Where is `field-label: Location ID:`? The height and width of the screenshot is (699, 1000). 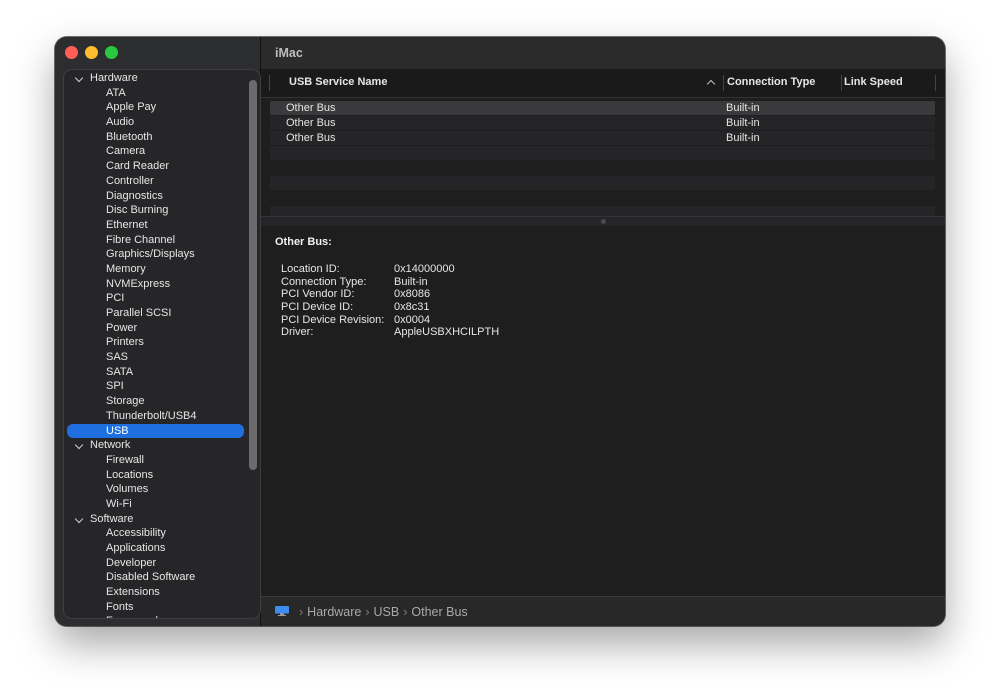
field-label: Location ID: is located at coordinates (310, 269).